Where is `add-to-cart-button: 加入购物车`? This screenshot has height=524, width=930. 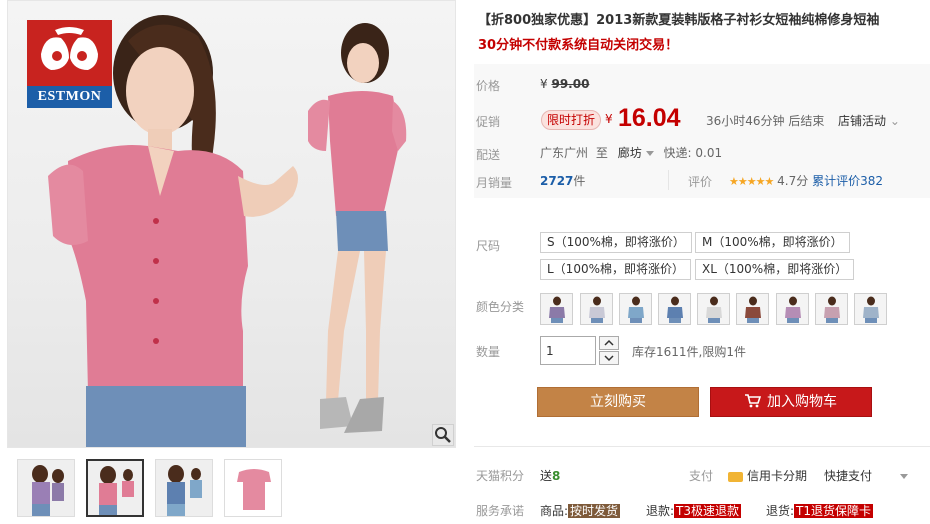
add-to-cart-button: 加入购物车 is located at coordinates (791, 402).